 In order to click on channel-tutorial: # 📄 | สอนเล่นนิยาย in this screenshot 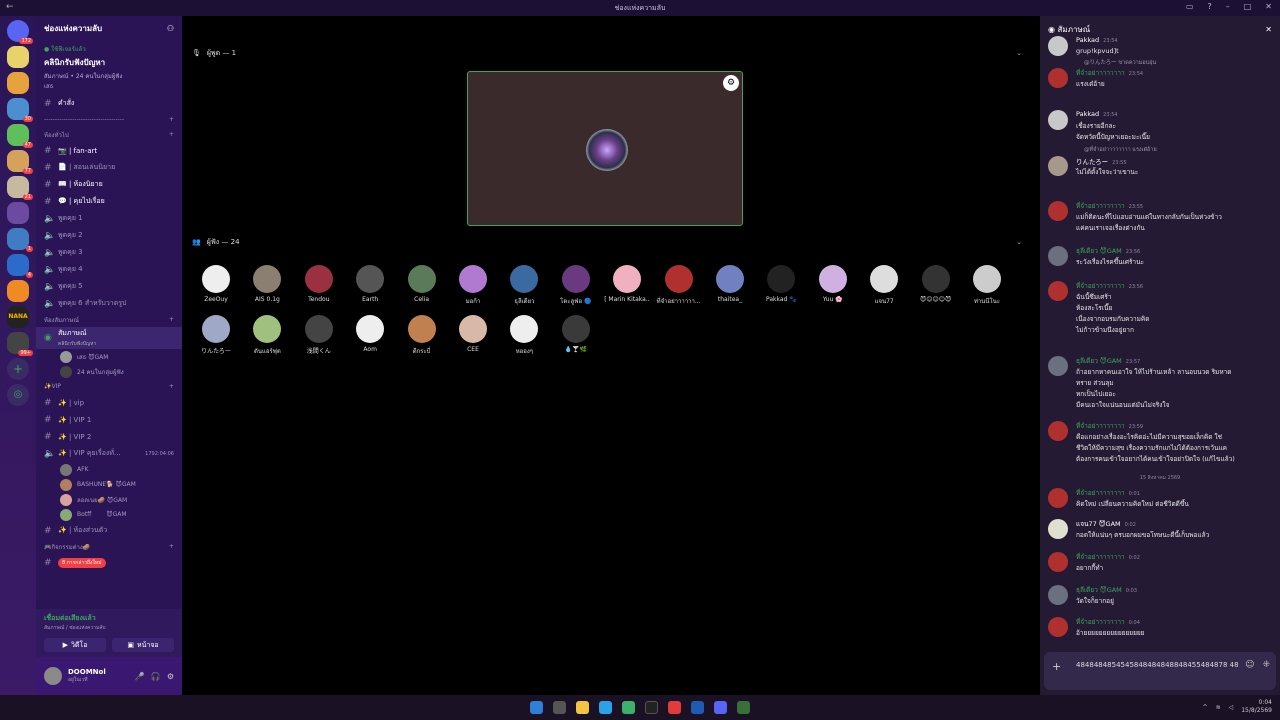, I will do `click(109, 167)`.